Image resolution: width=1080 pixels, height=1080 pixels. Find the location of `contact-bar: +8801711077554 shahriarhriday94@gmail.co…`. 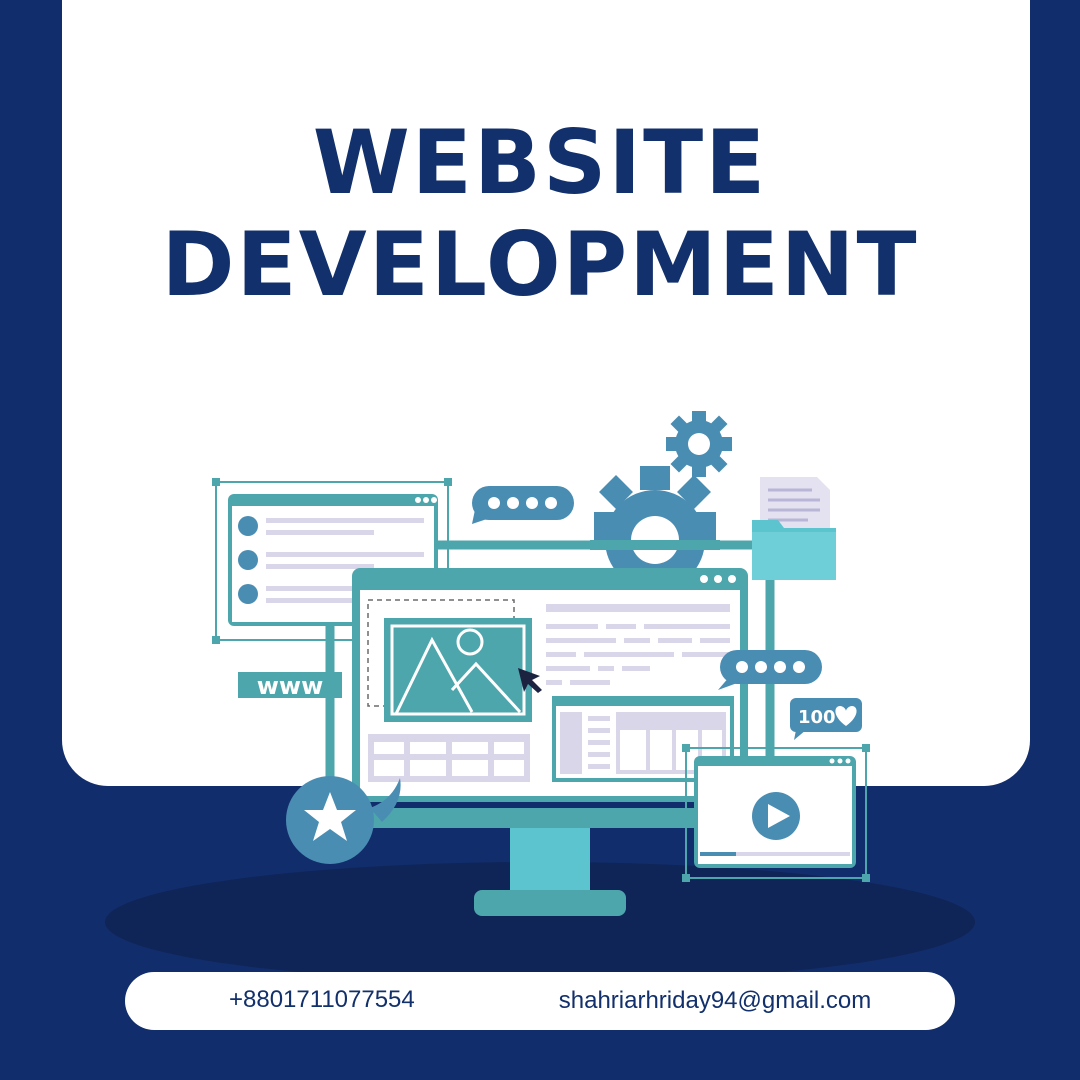

contact-bar: +8801711077554 shahriarhriday94@gmail.co… is located at coordinates (540, 1001).